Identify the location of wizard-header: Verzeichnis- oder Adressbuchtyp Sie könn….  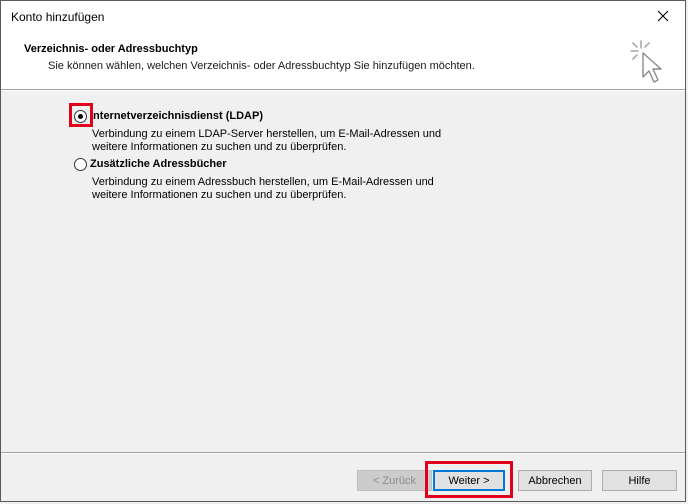
(343, 60).